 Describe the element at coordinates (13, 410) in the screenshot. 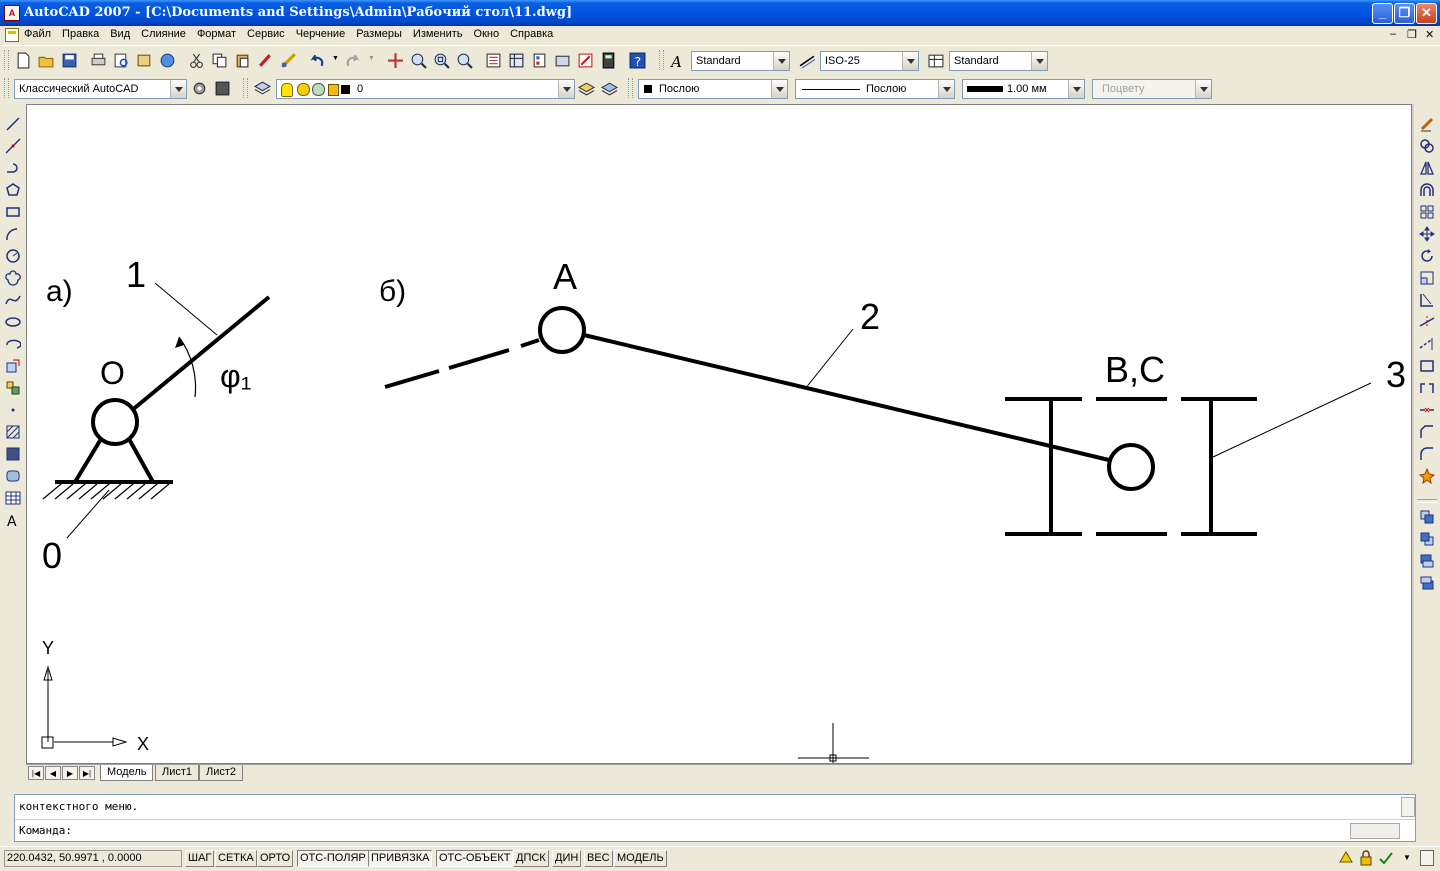

I see `point-icon` at that location.